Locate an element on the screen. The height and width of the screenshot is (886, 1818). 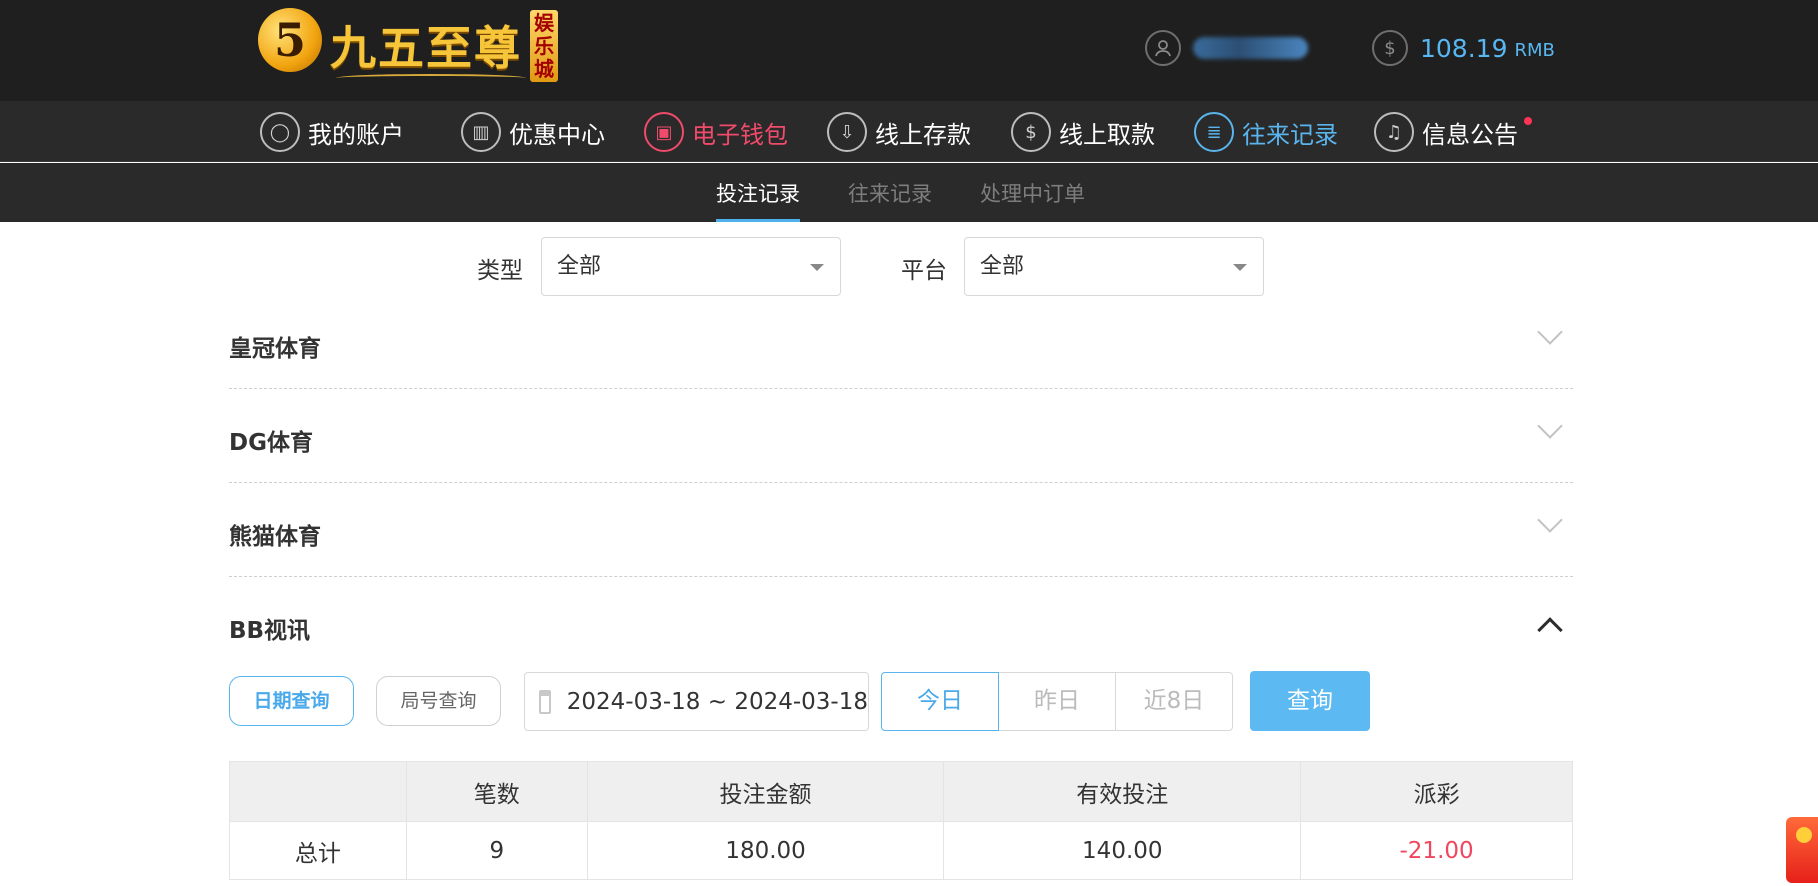
table-header is located at coordinates (318, 791).